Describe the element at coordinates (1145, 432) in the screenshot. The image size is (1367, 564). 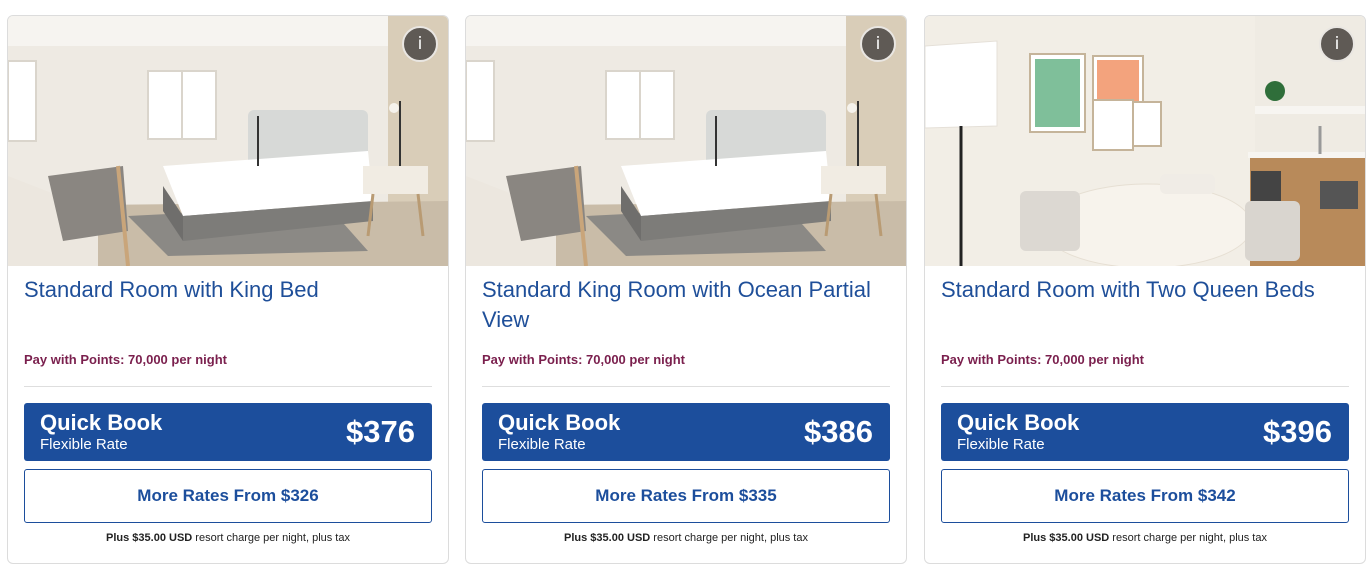
I see `quick-book-button: Quick Book Flexible Rate $396` at that location.